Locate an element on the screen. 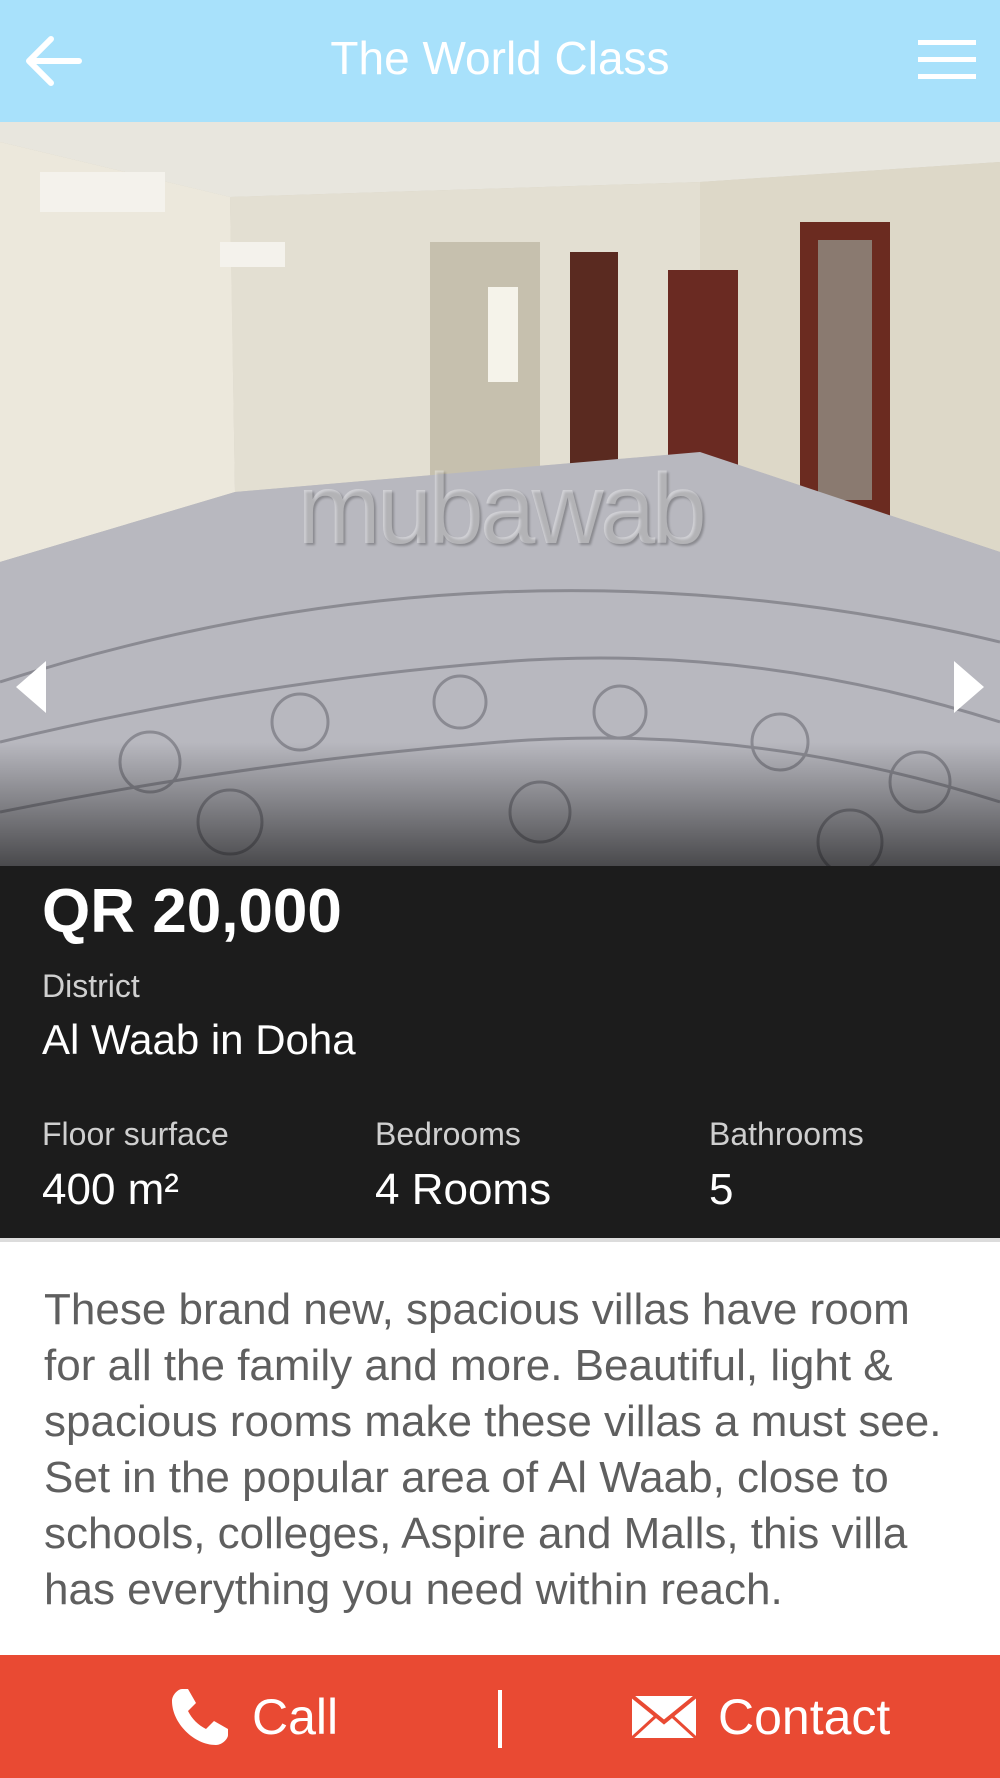  call-button: Call is located at coordinates (253, 1716).